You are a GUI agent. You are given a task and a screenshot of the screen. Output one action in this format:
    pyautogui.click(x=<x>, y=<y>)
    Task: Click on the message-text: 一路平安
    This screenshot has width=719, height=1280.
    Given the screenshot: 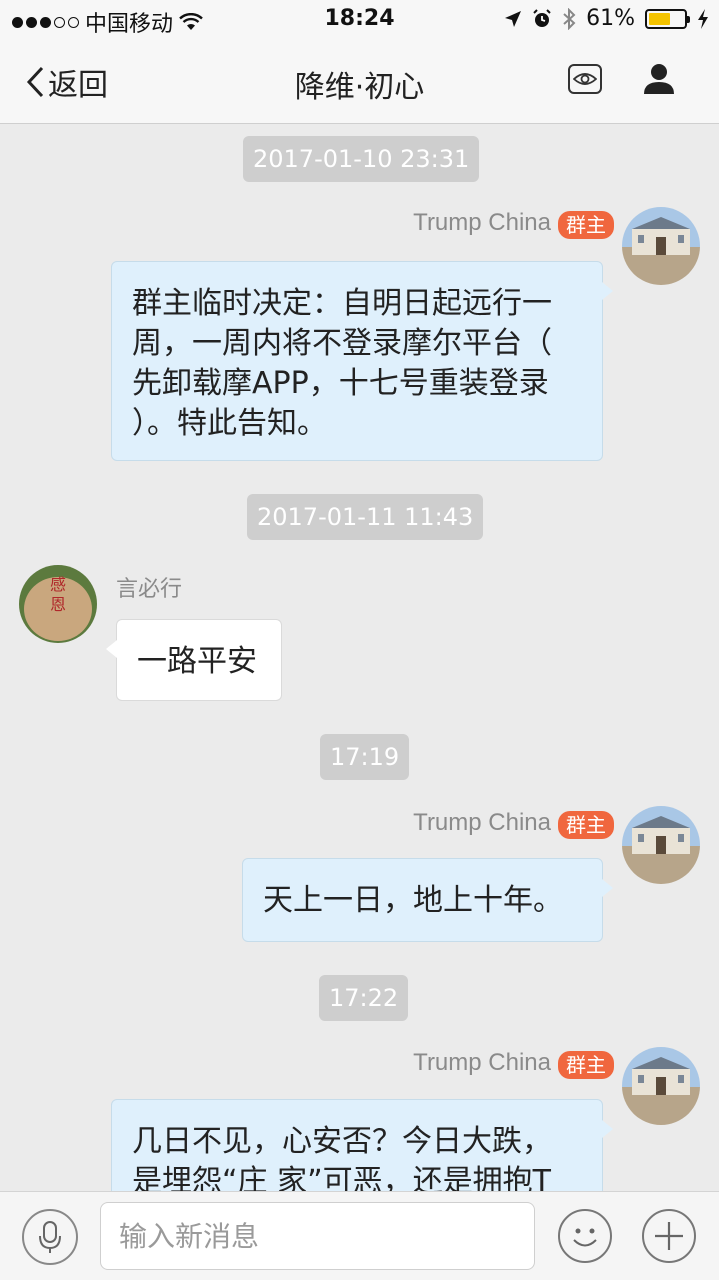 What is the action you would take?
    pyautogui.click(x=197, y=661)
    